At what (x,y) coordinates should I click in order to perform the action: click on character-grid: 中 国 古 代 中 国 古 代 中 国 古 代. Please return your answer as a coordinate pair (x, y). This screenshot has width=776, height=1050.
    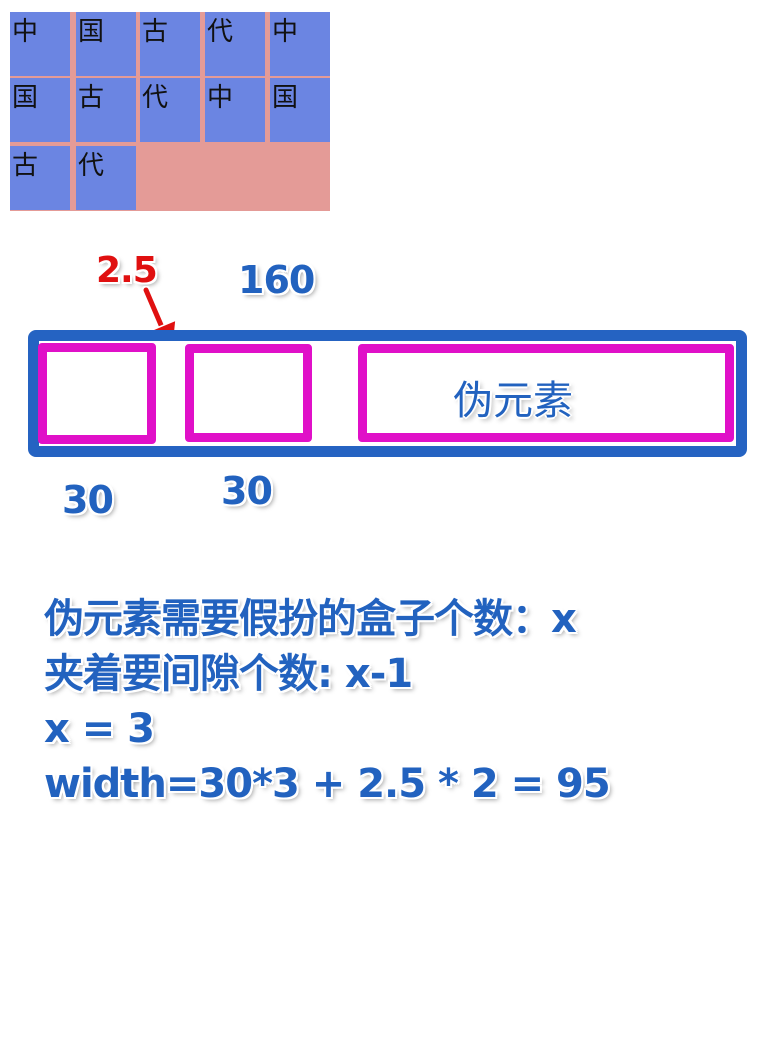
    Looking at the image, I should click on (170, 111).